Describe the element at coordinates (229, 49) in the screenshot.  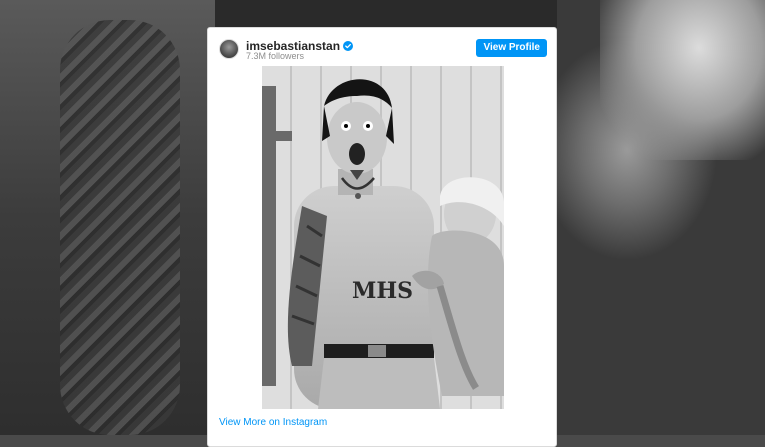
I see `avatar` at that location.